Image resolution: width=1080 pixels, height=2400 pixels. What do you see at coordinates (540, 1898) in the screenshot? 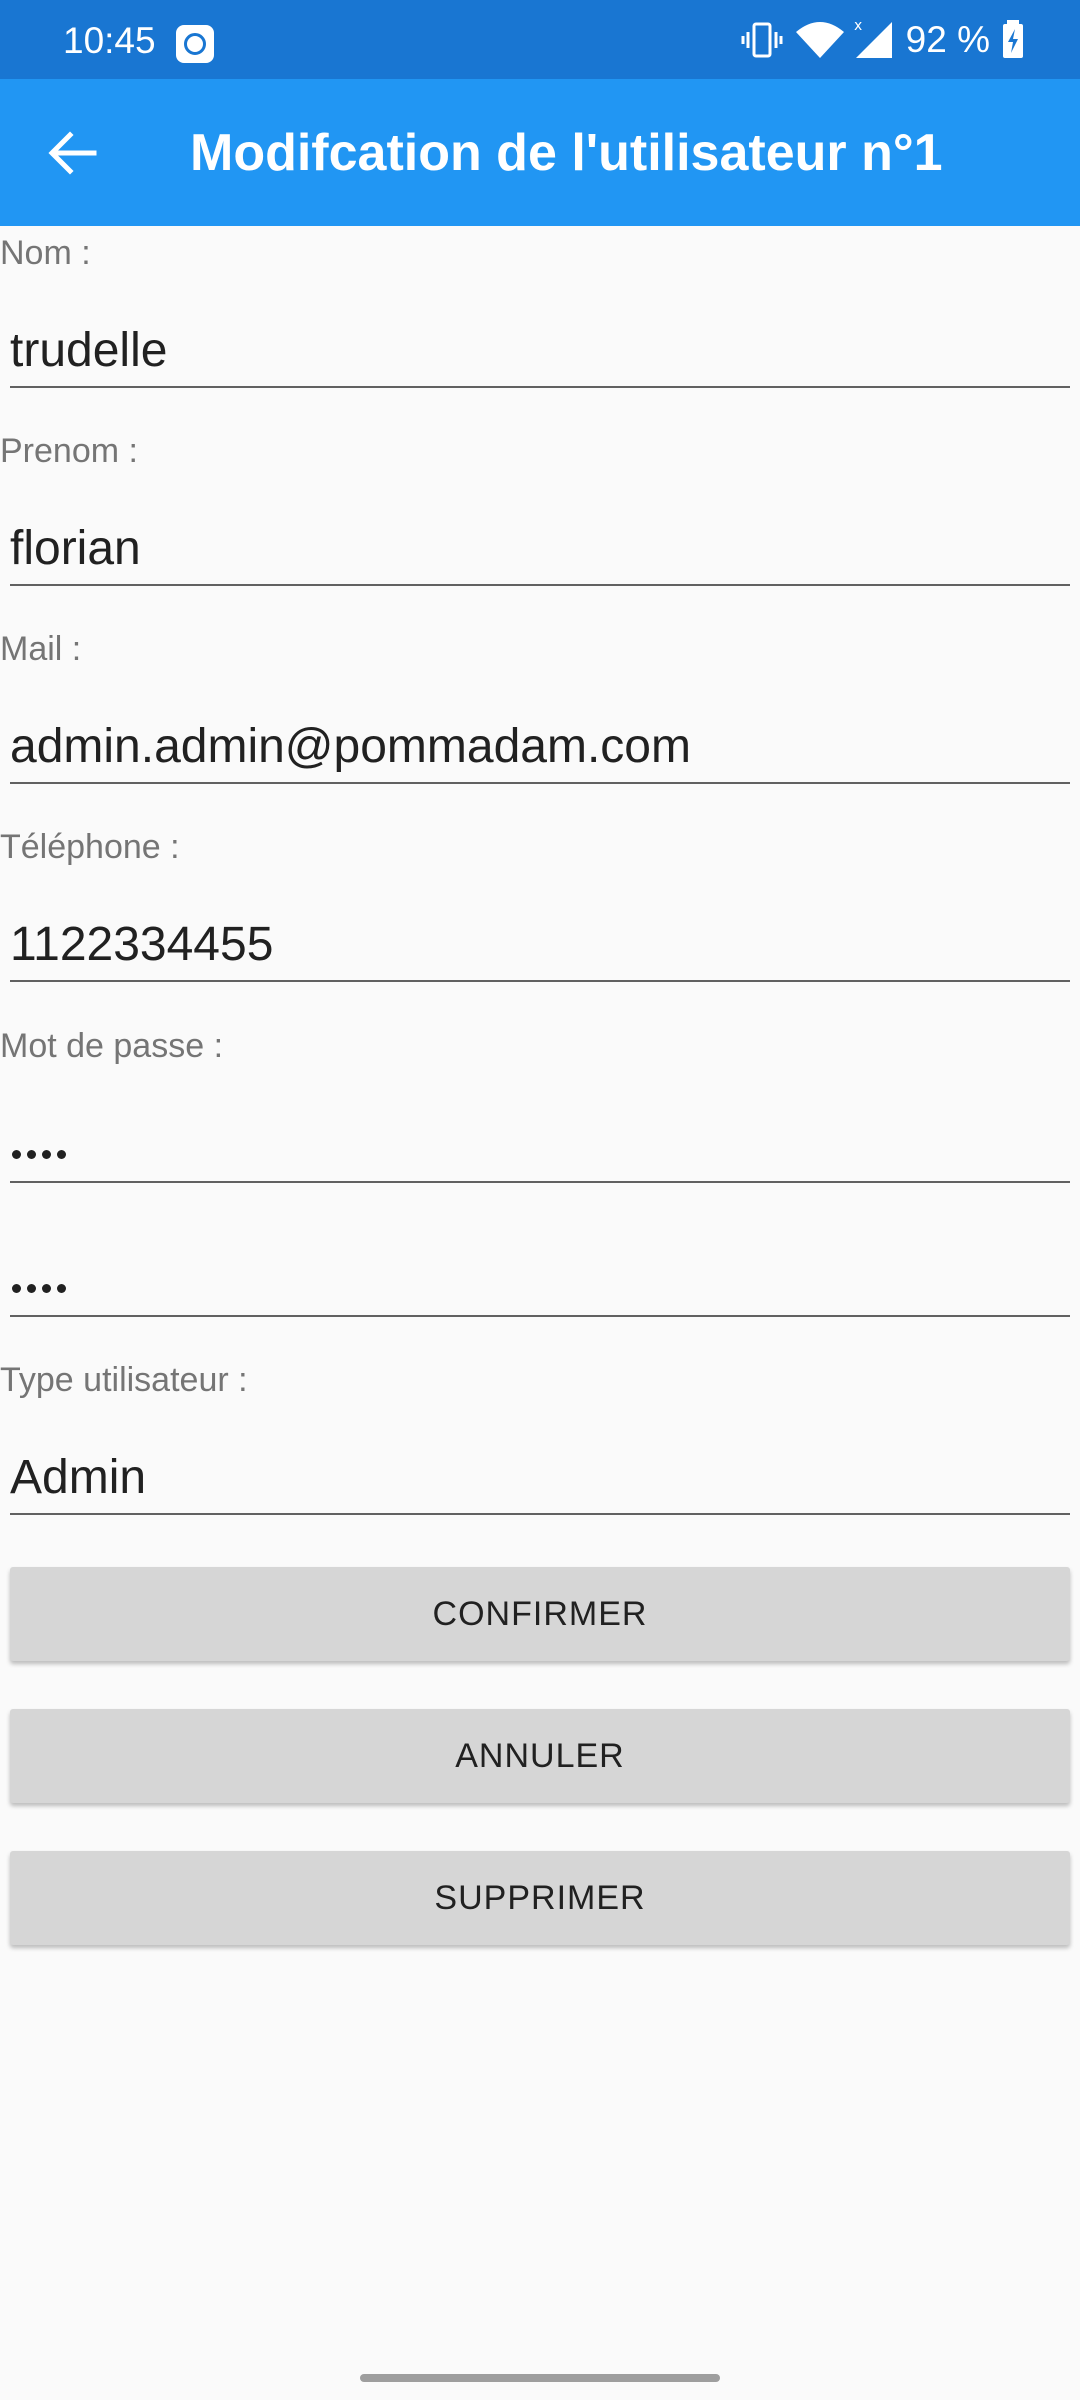
I see `delete-button: SUPPRIMER` at bounding box center [540, 1898].